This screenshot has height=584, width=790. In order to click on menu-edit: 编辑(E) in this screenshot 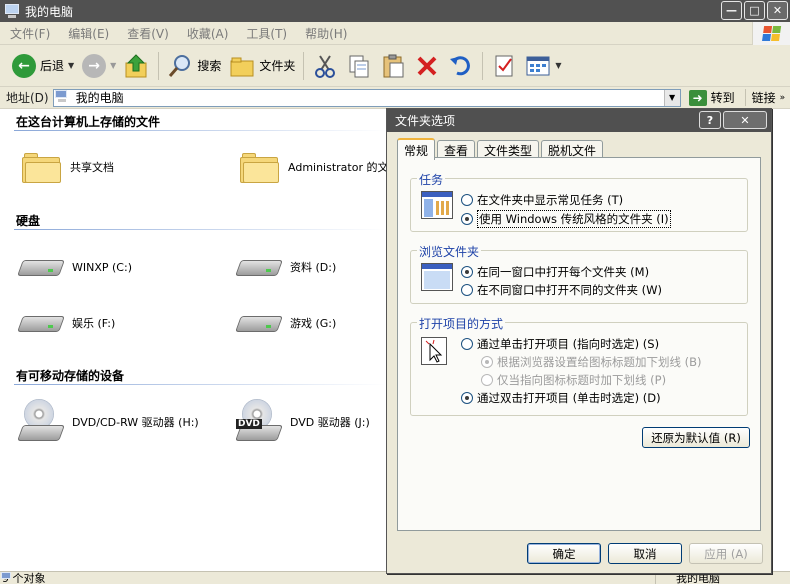, I will do `click(88, 33)`.